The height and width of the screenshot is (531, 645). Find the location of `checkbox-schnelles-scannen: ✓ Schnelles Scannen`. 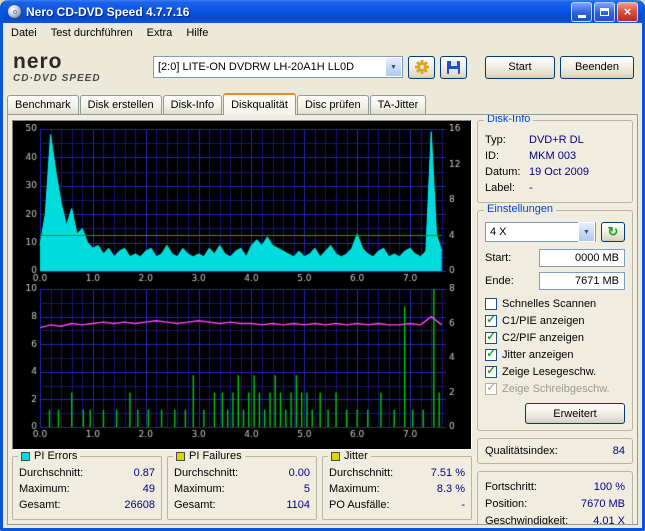

checkbox-schnelles-scannen: ✓ Schnelles Scannen is located at coordinates (555, 303).